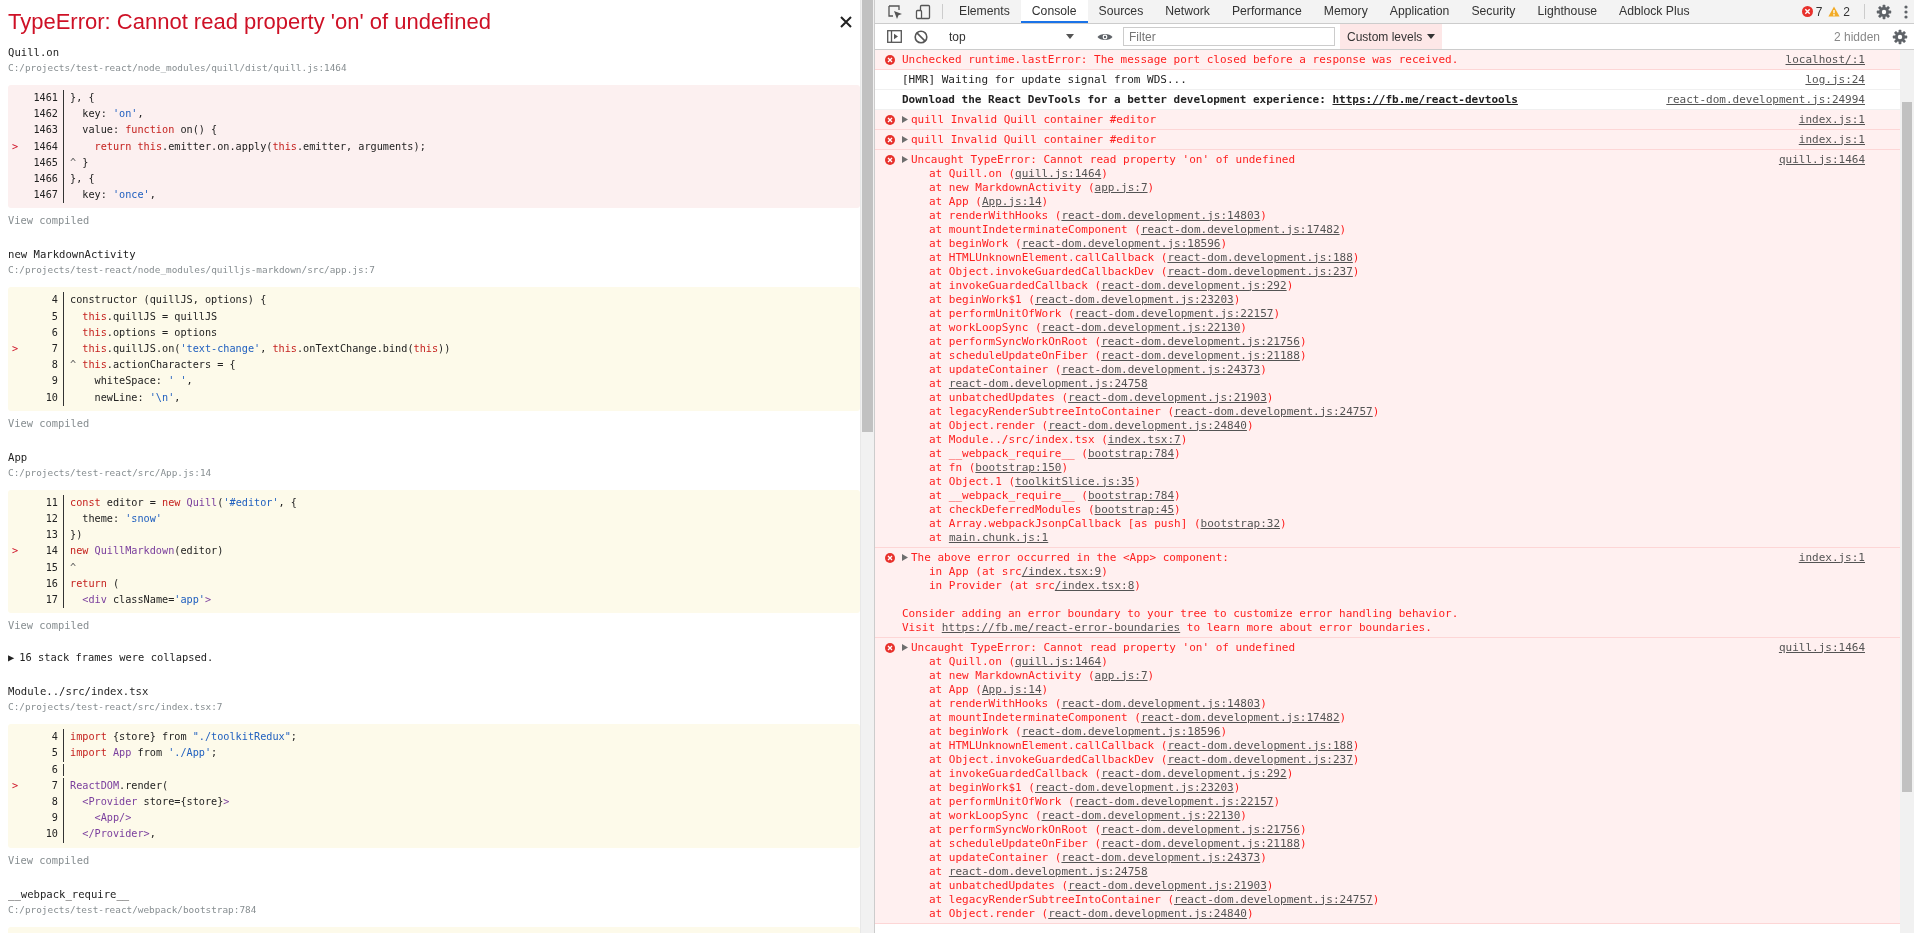 Image resolution: width=1914 pixels, height=933 pixels. Describe the element at coordinates (1419, 11) in the screenshot. I see `tab: Application` at that location.